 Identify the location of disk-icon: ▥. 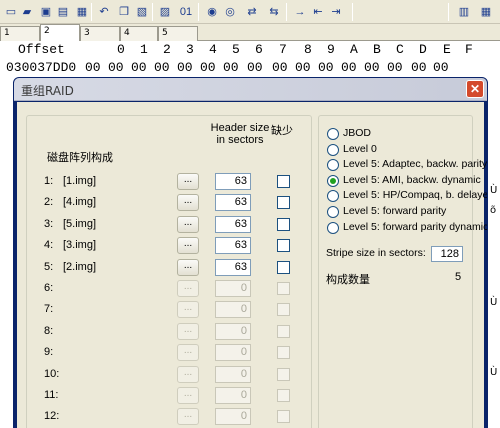
(464, 12).